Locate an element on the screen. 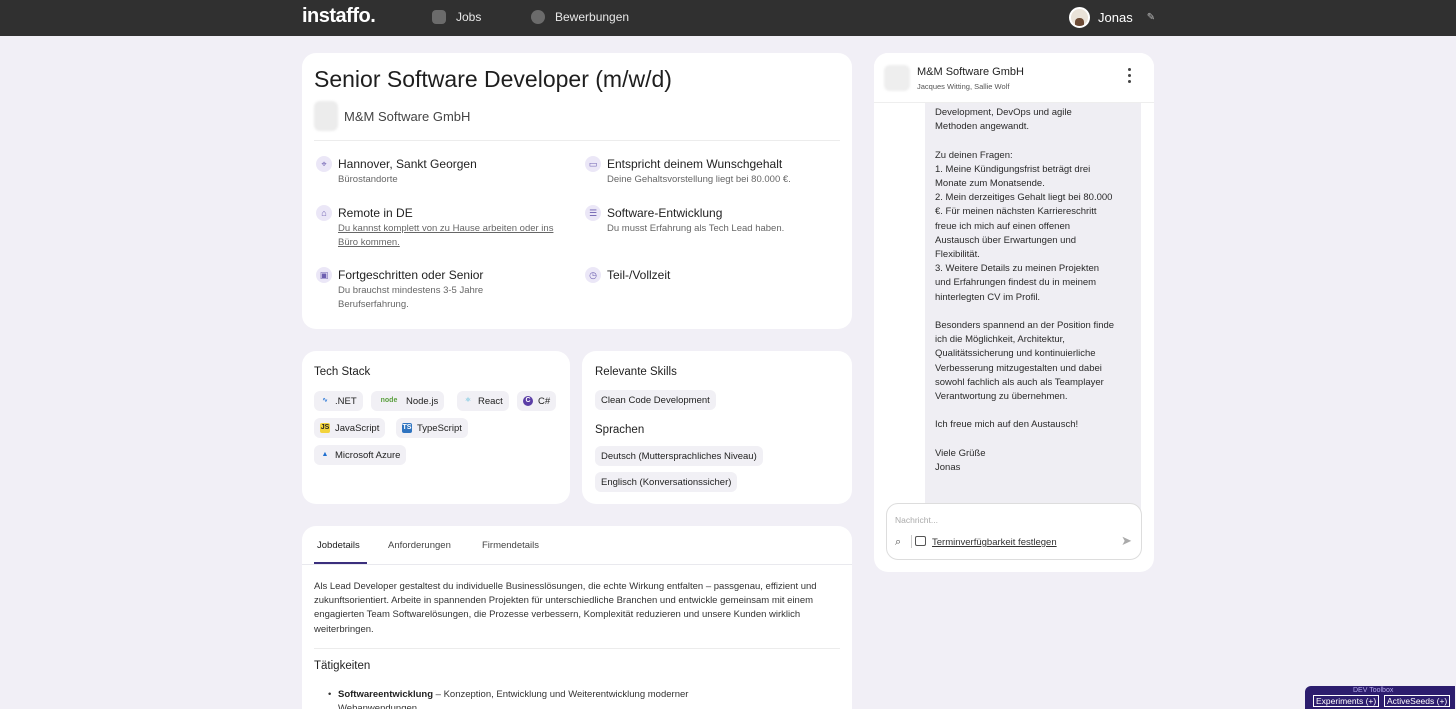 The width and height of the screenshot is (1456, 709). feature-title: Remote in DE is located at coordinates (375, 213).